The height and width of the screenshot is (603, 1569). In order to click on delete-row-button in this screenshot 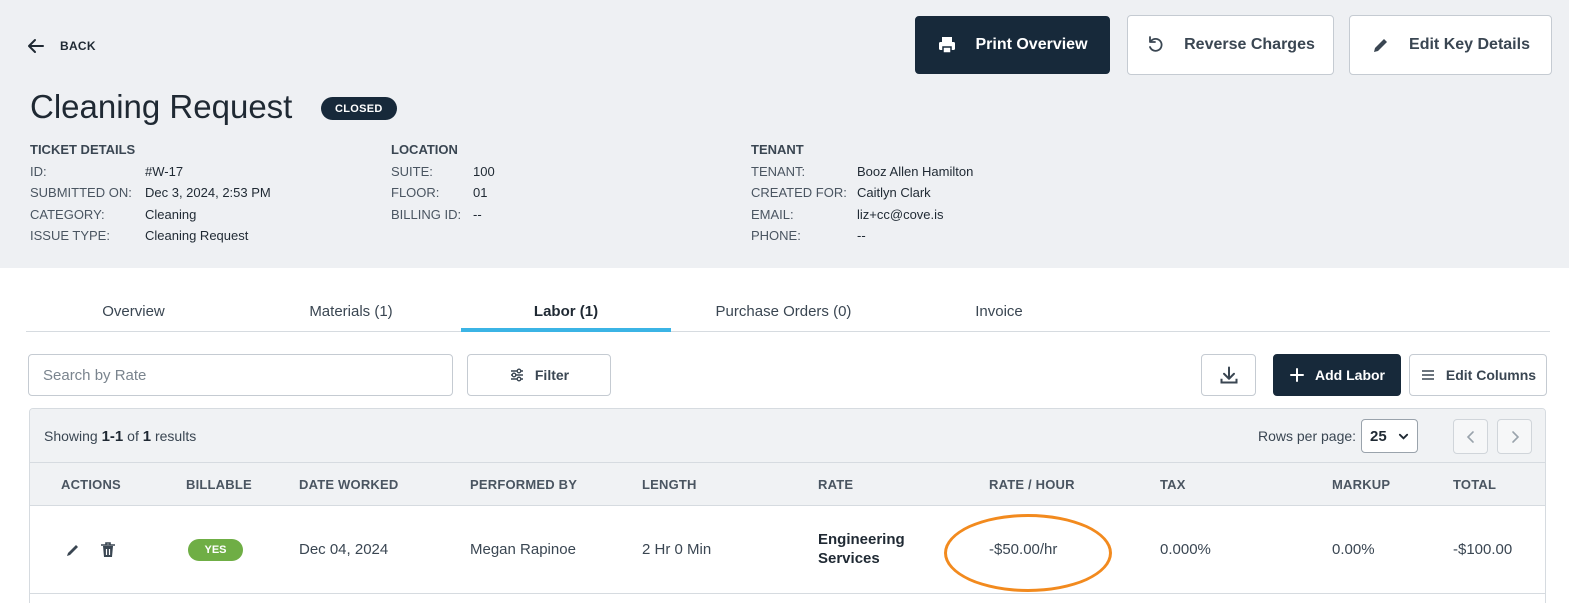, I will do `click(108, 550)`.